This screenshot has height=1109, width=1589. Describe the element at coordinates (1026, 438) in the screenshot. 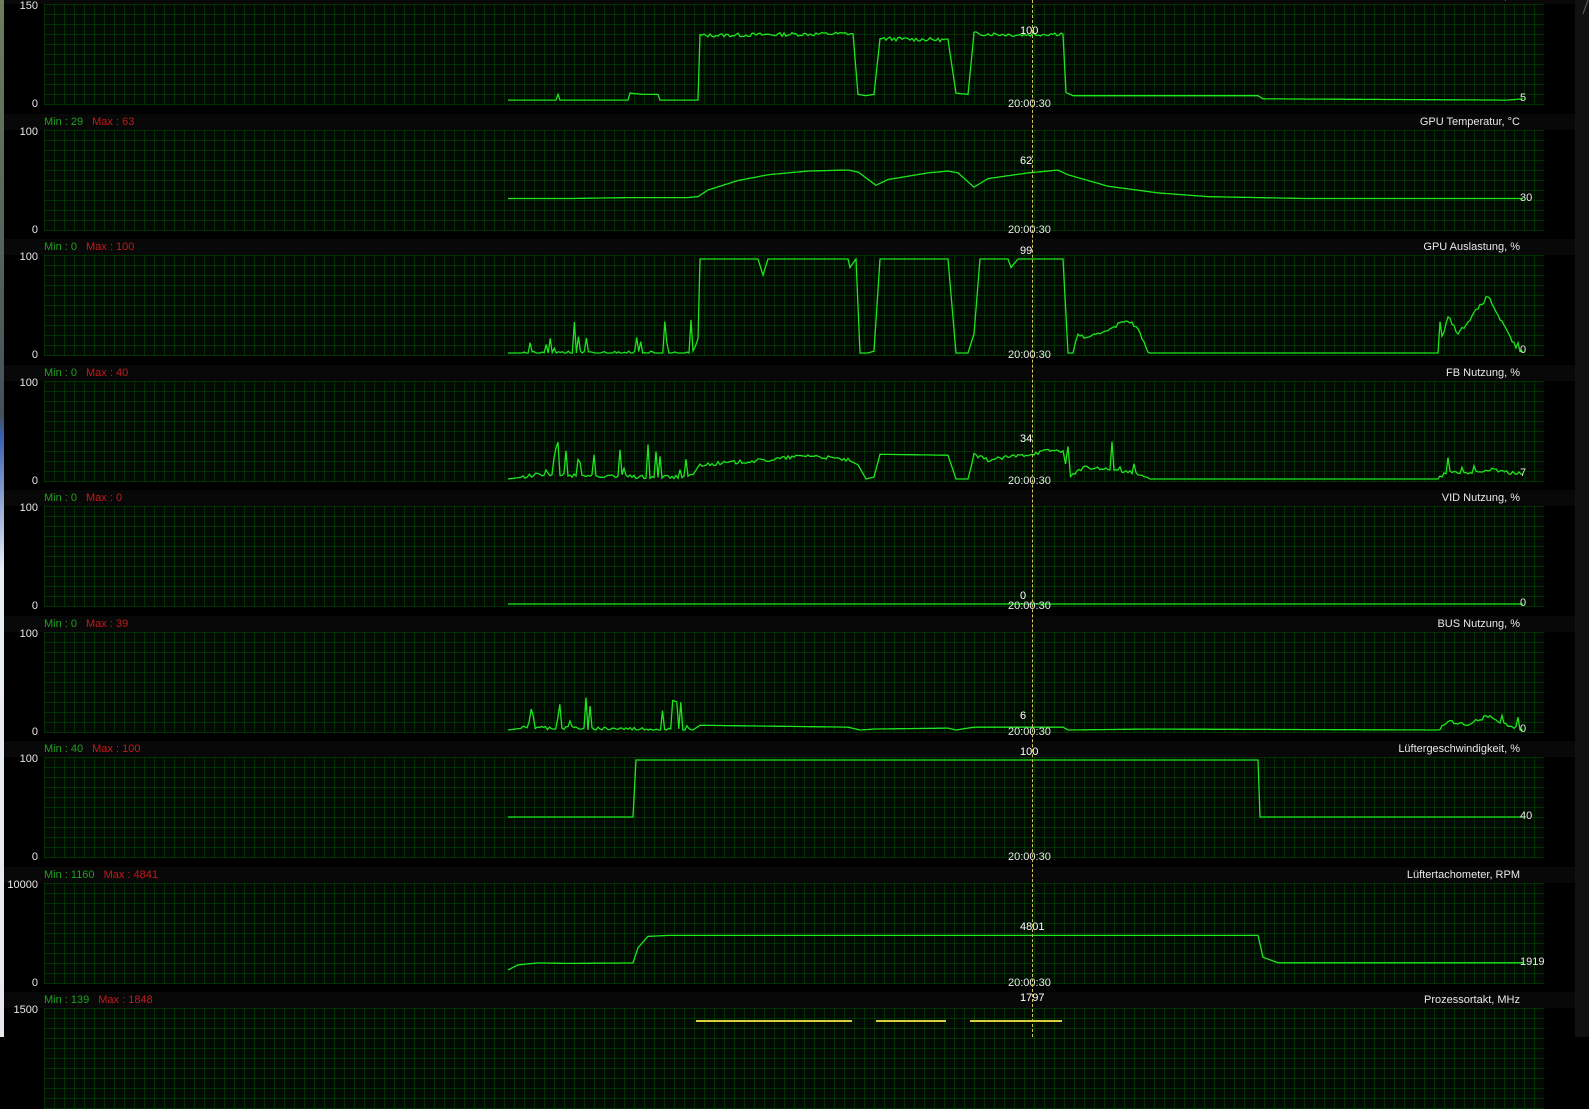

I see `cursor-value-label: 34` at that location.